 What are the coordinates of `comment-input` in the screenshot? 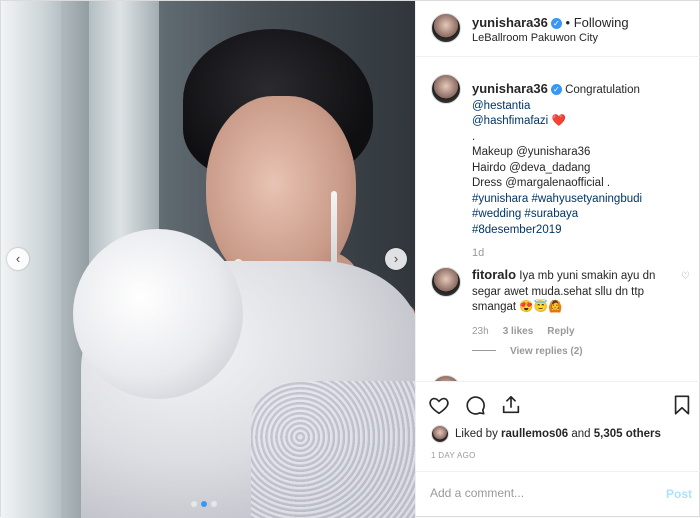 It's located at (540, 493).